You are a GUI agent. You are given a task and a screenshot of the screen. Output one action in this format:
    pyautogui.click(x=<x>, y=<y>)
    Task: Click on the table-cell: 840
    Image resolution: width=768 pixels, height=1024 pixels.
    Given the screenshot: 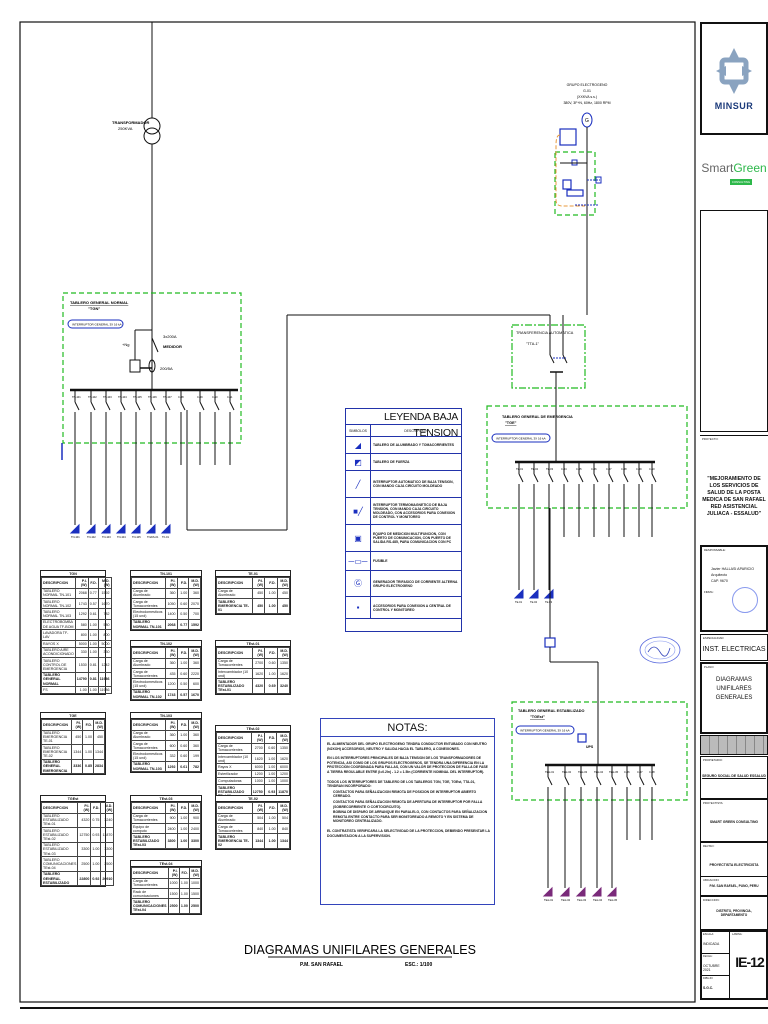 What is the action you would take?
    pyautogui.click(x=283, y=828)
    